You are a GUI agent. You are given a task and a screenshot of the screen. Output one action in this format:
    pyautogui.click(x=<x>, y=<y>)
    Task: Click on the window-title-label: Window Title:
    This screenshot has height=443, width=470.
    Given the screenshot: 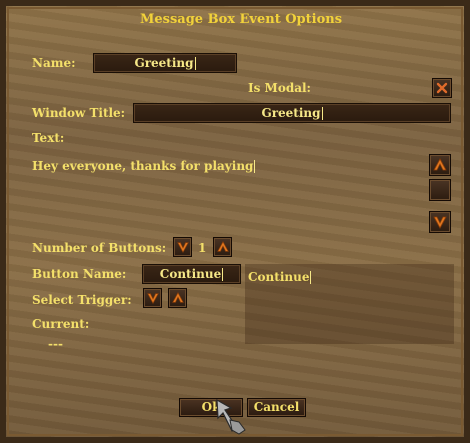 What is the action you would take?
    pyautogui.click(x=79, y=113)
    